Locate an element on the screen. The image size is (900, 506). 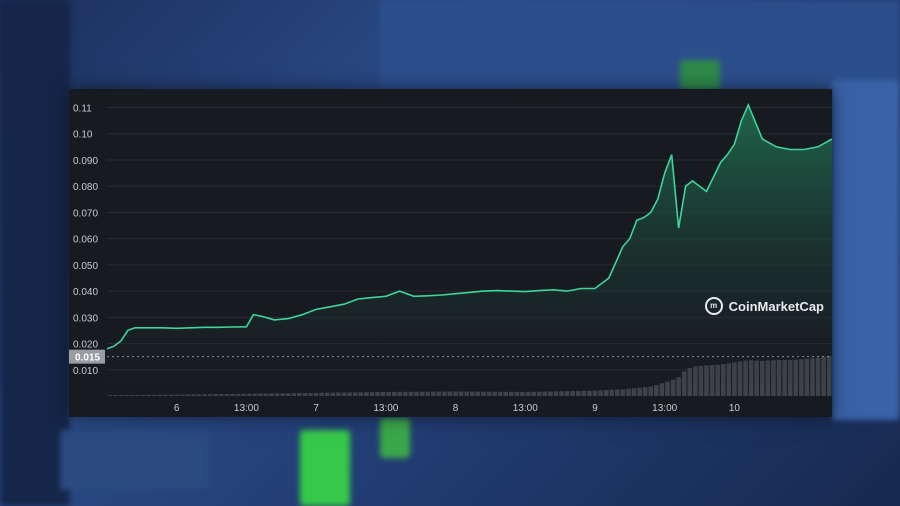
y-tick-label: 0.070 is located at coordinates (85, 213).